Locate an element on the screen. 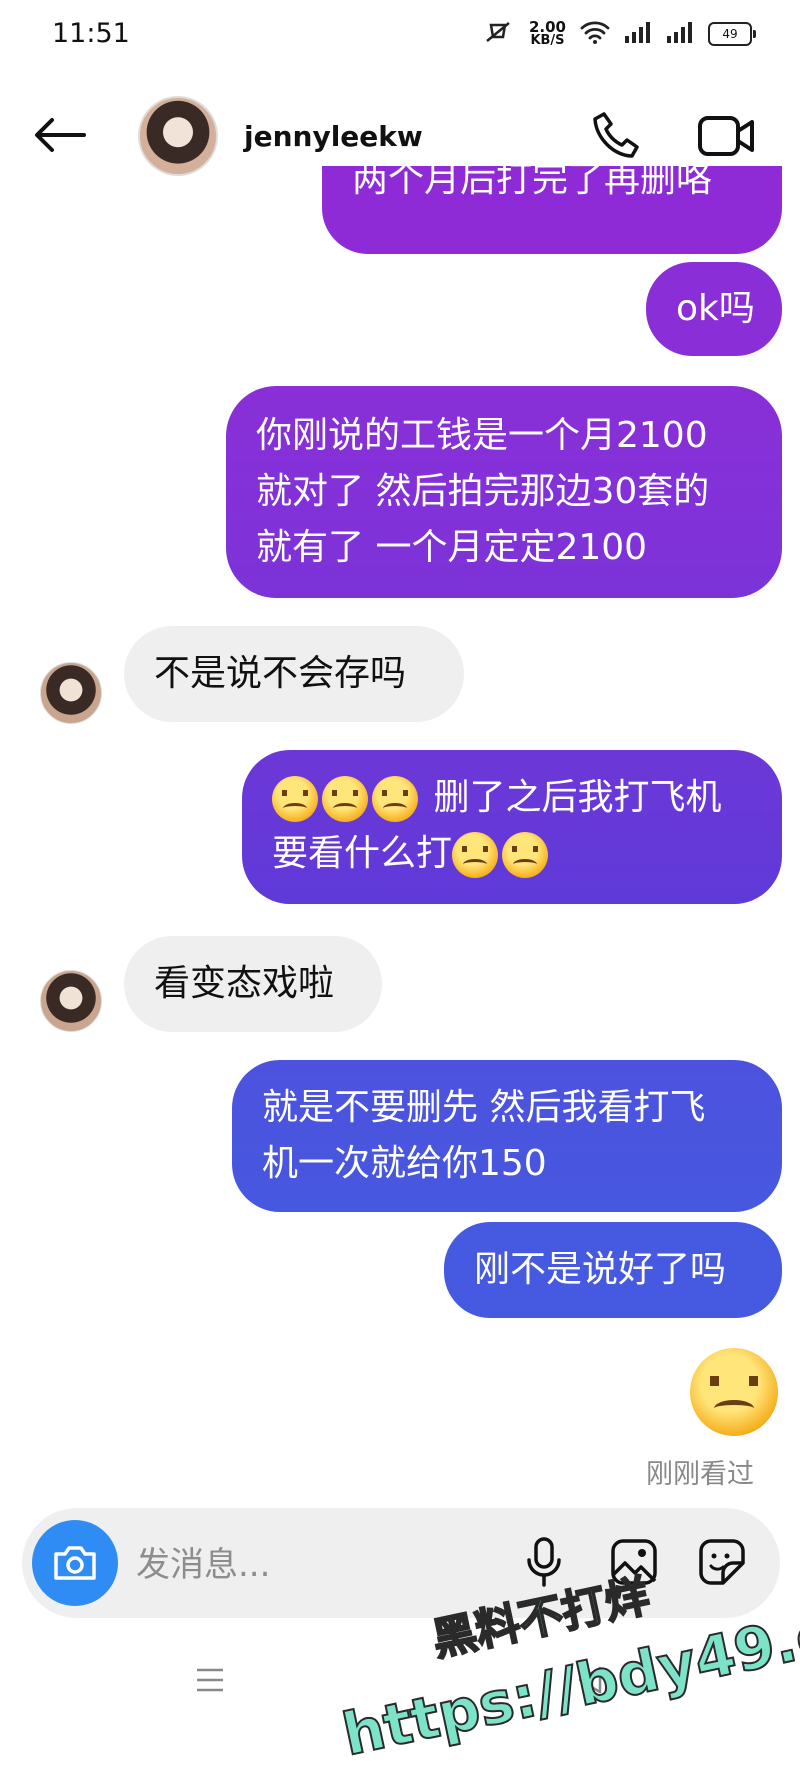 This screenshot has width=800, height=1769. video-call-button is located at coordinates (726, 136).